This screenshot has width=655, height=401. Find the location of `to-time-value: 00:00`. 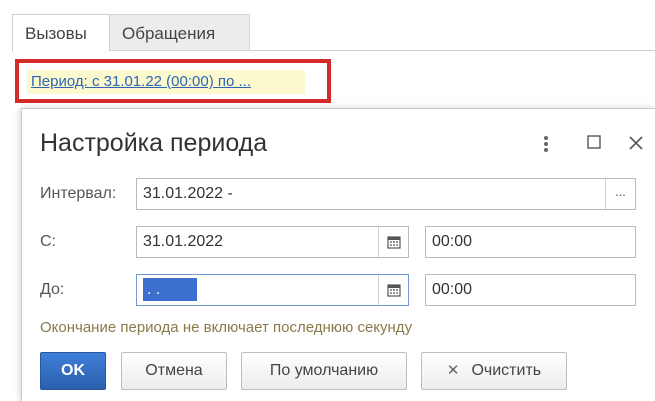

to-time-value: 00:00 is located at coordinates (452, 289).